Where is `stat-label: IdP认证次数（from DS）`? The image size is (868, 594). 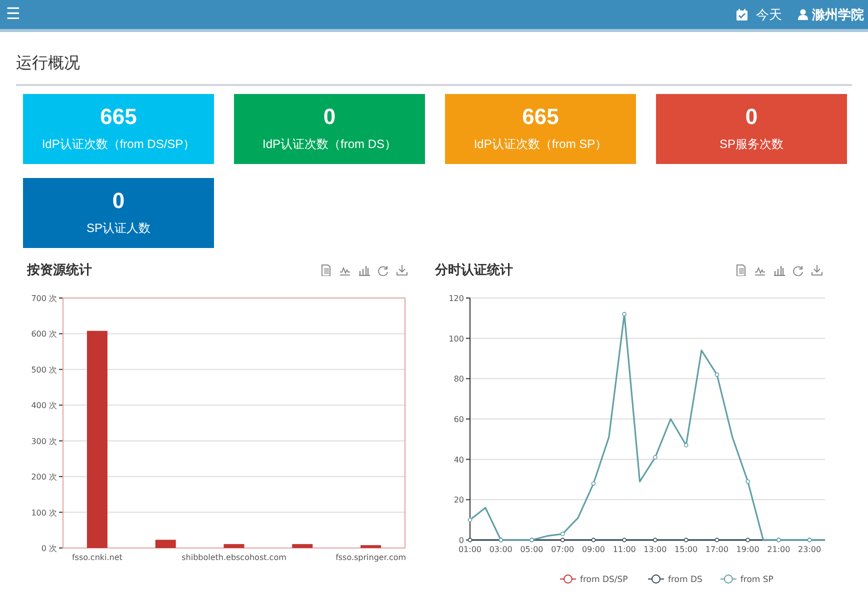
stat-label: IdP认证次数（from DS） is located at coordinates (329, 145).